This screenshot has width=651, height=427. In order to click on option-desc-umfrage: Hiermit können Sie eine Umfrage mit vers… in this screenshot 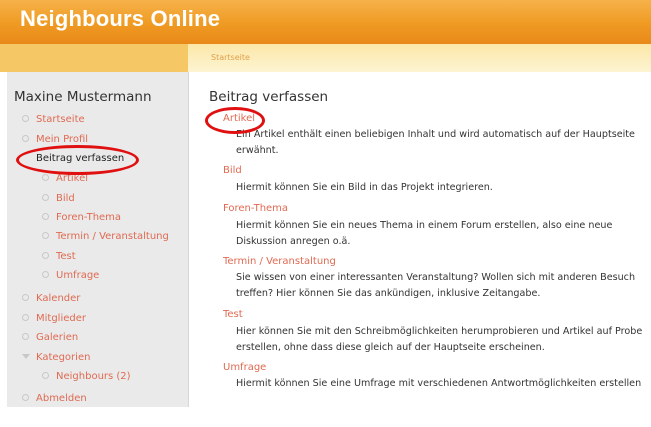, I will do `click(443, 384)`.